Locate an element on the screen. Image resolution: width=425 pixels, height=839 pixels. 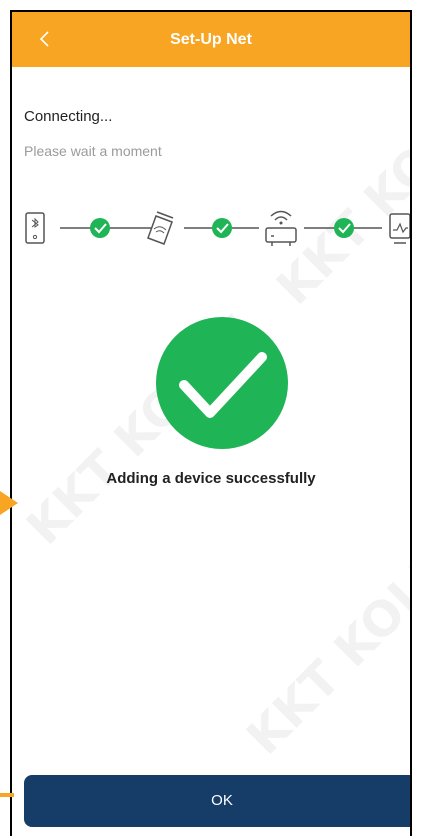
chevron-left-icon is located at coordinates (48, 39).